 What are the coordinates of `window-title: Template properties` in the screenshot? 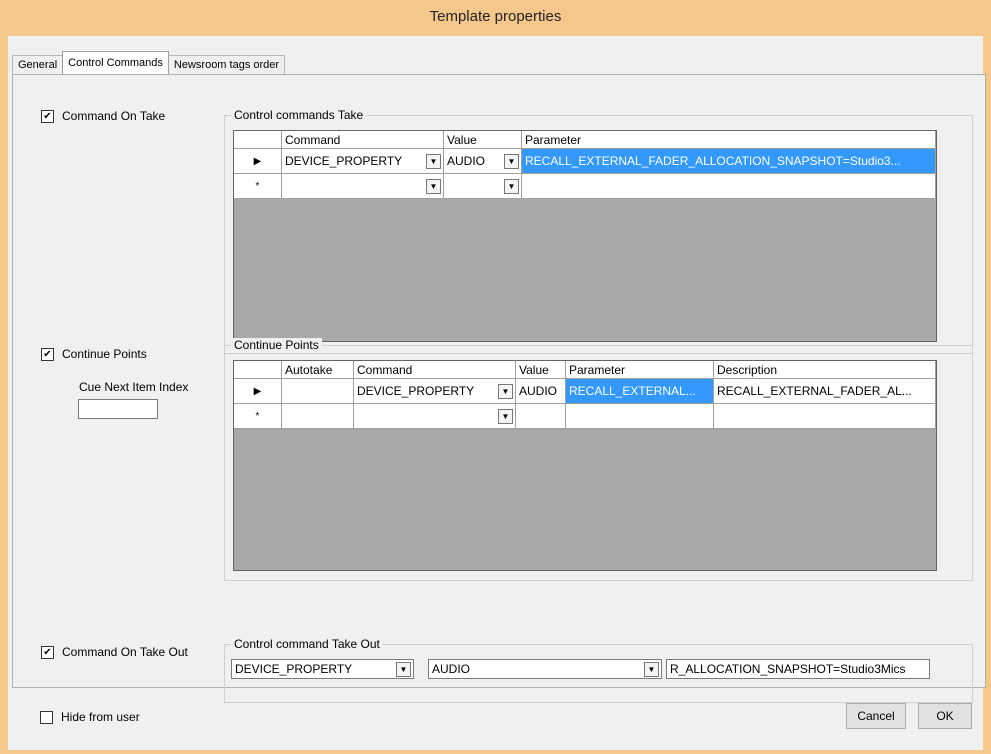 It's located at (495, 16).